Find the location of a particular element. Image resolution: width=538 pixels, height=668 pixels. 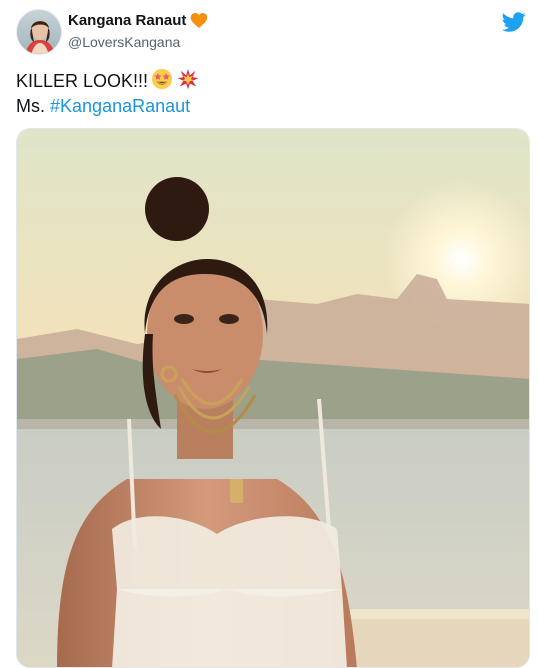

author-name-row: Kangana Ranaut is located at coordinates (138, 20).